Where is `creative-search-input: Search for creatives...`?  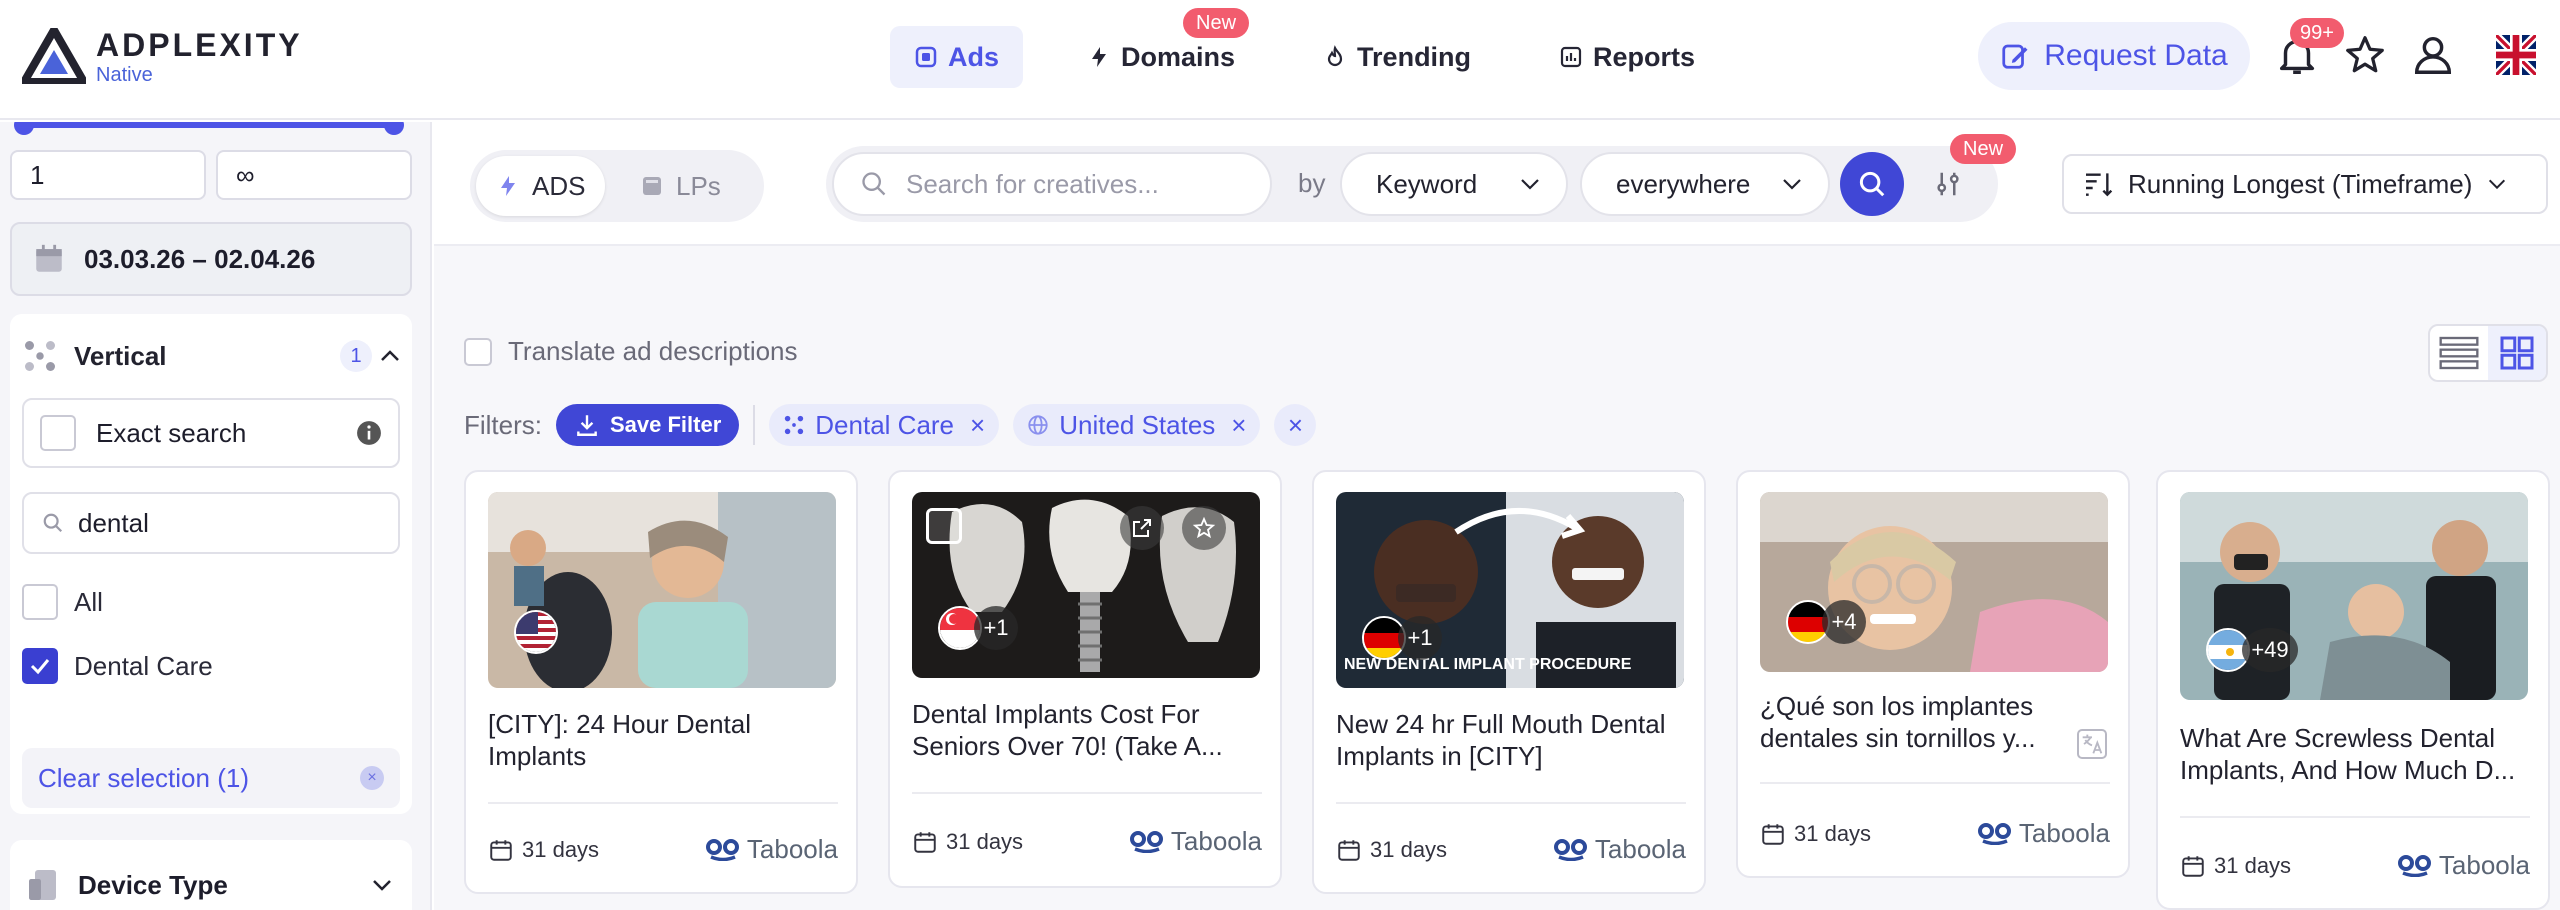
creative-search-input: Search for creatives... is located at coordinates (1052, 184).